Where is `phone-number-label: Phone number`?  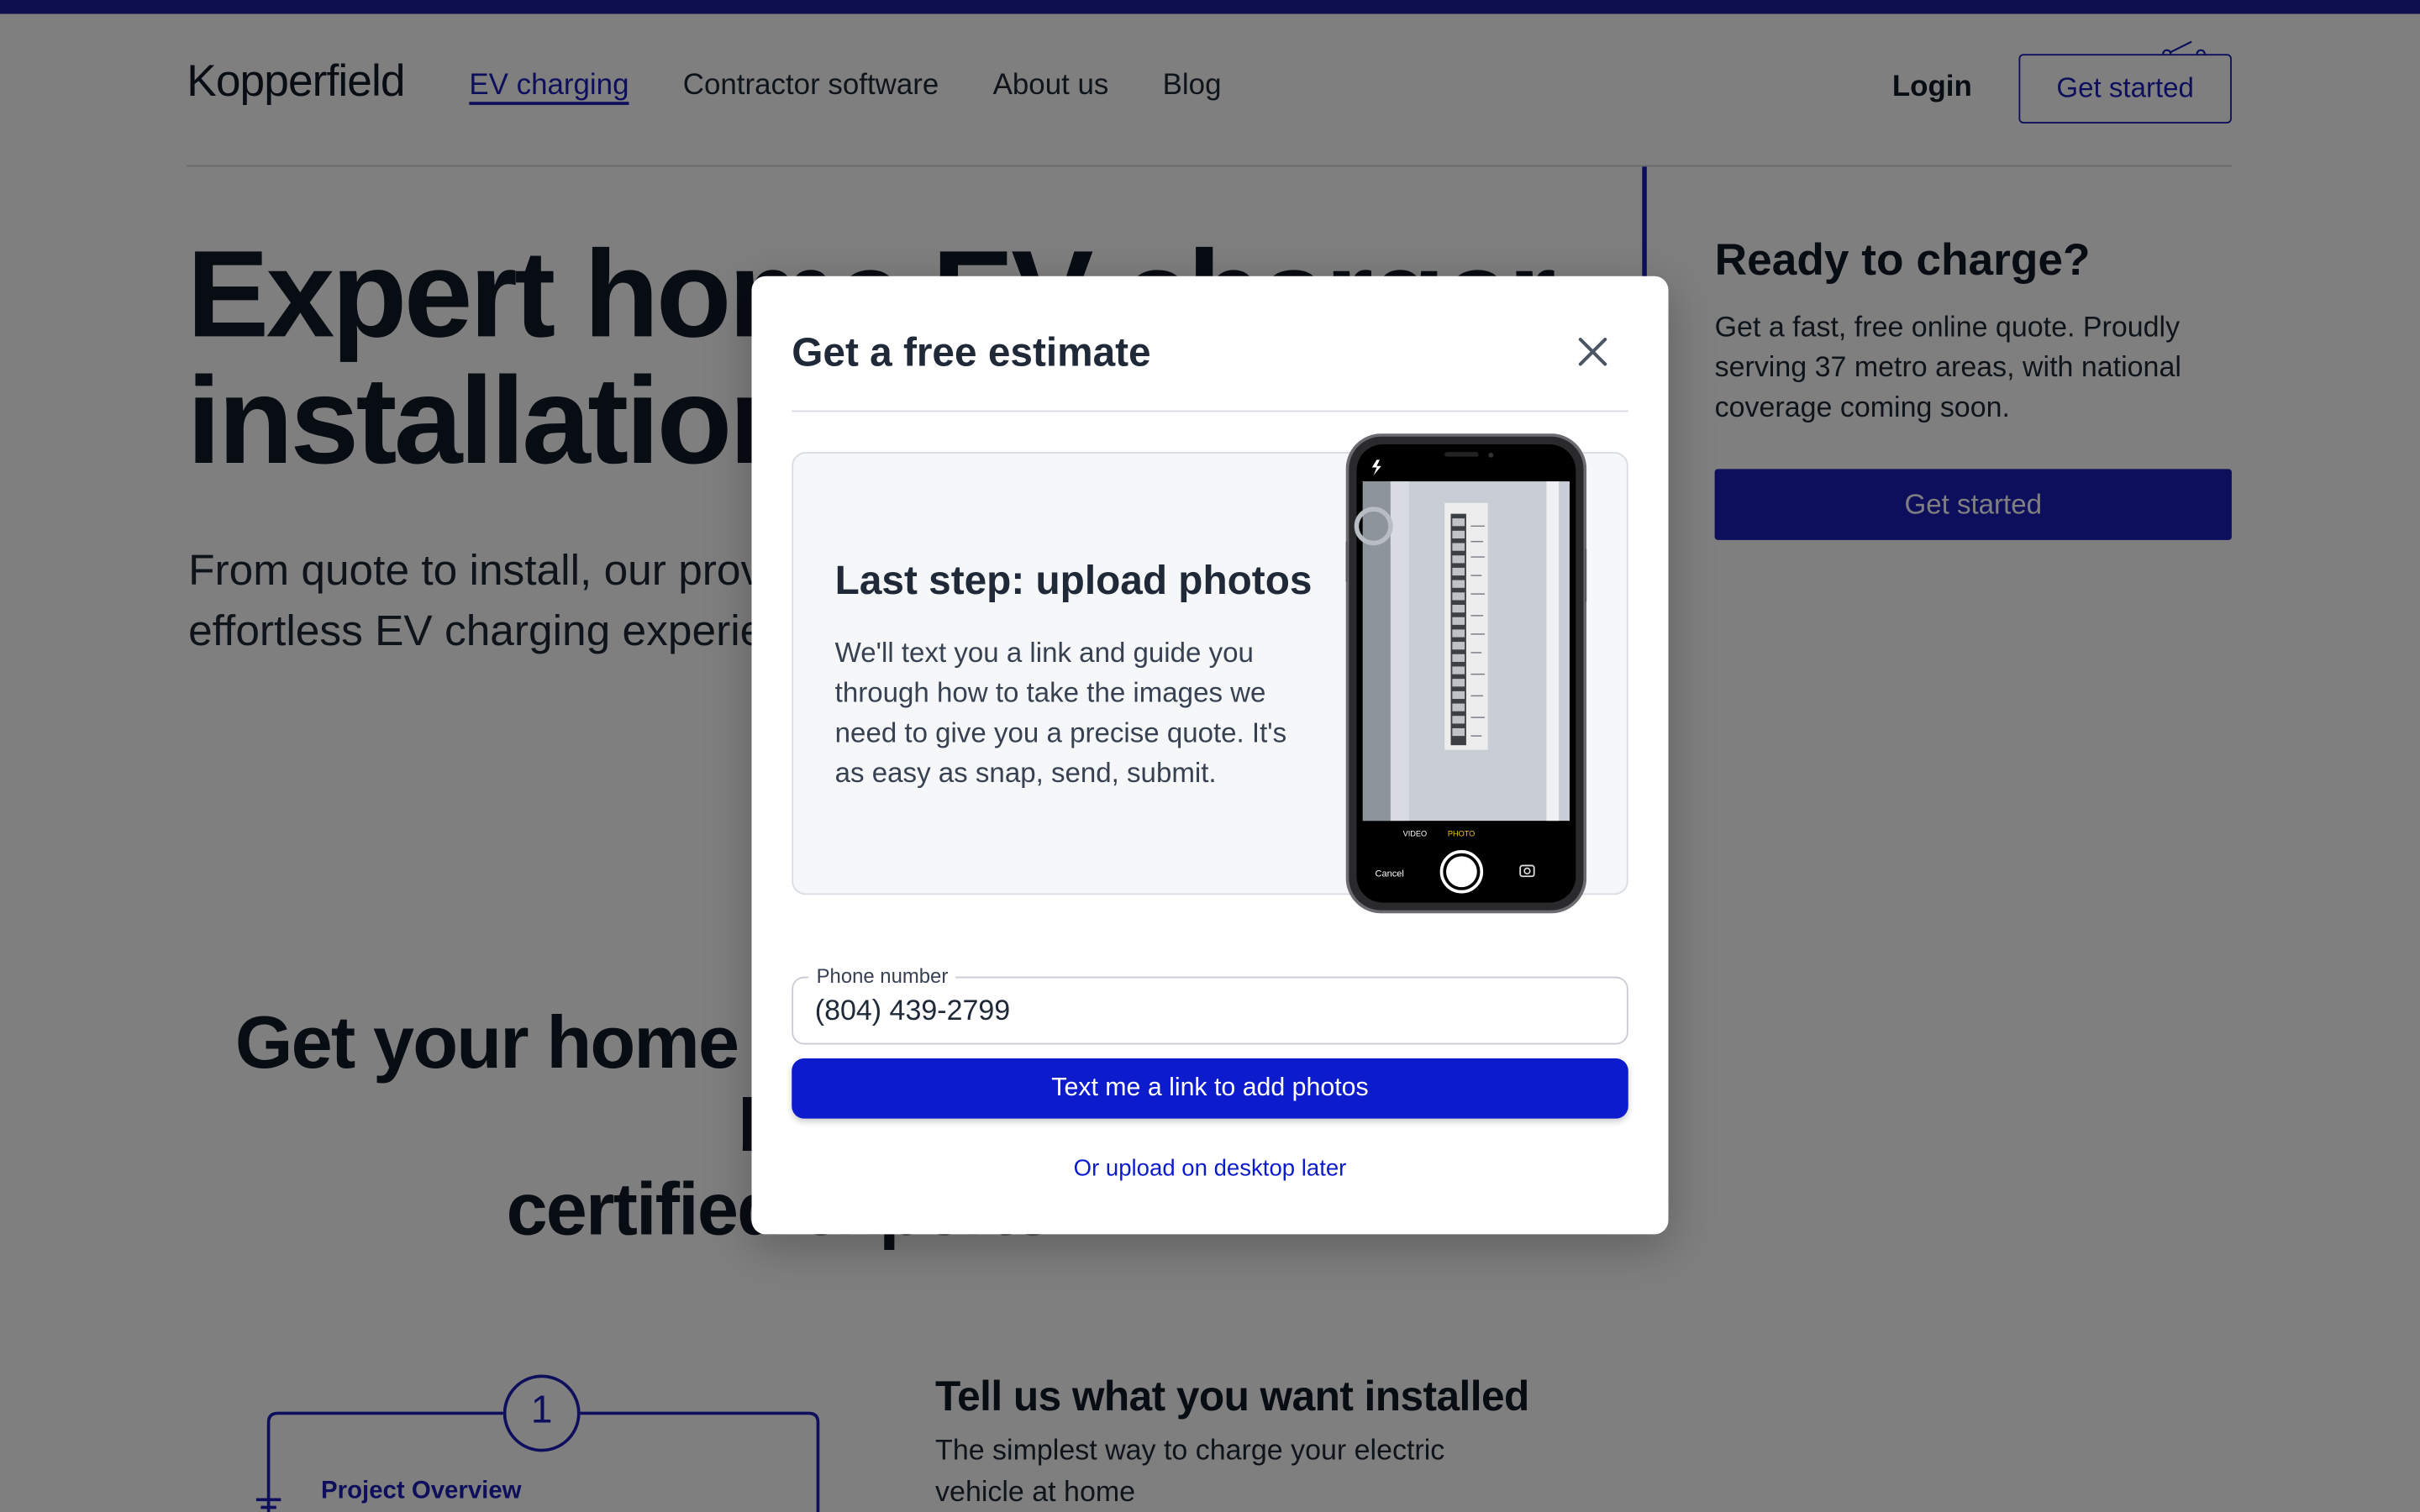
phone-number-label: Phone number is located at coordinates (882, 975).